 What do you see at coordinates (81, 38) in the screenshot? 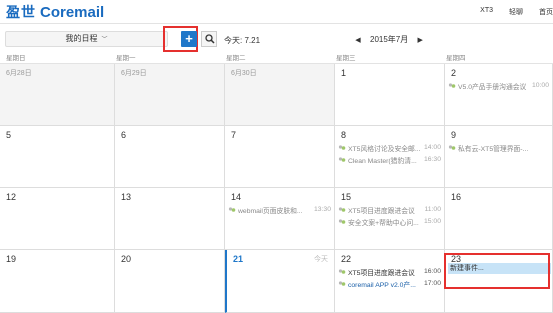
I see `calendar-select-label: 我的日程` at bounding box center [81, 38].